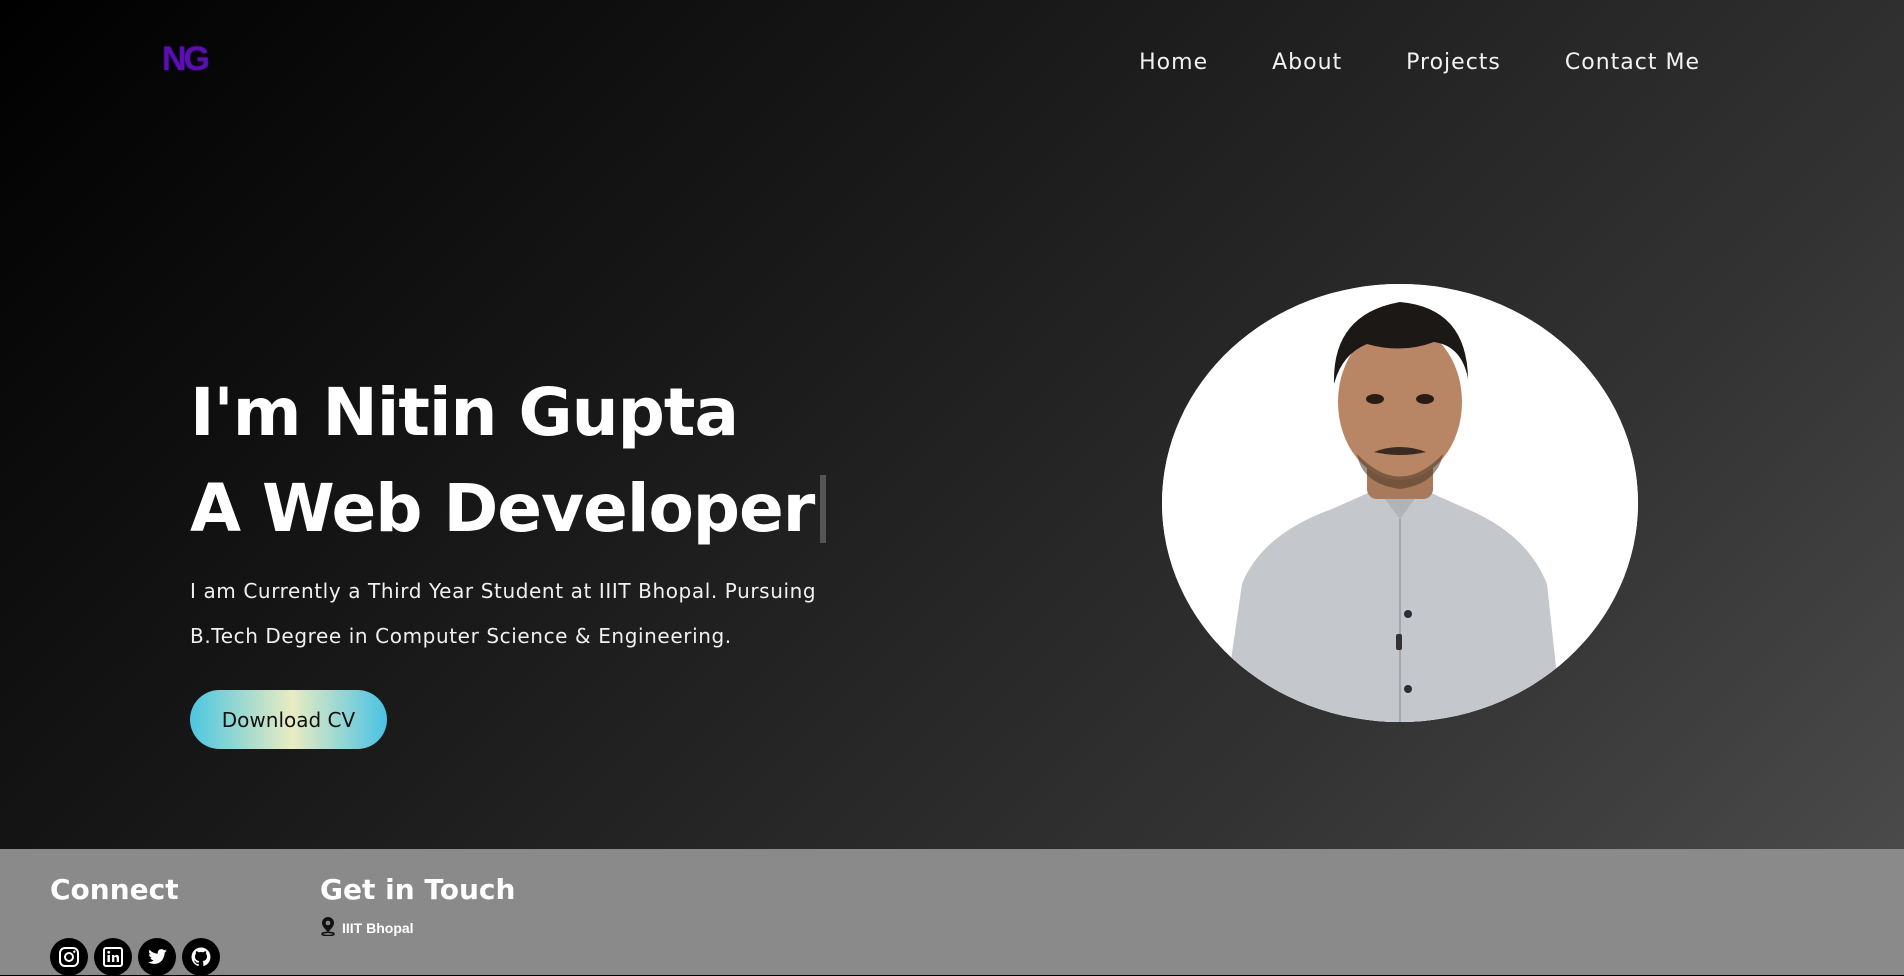 The width and height of the screenshot is (1904, 976). Describe the element at coordinates (135, 957) in the screenshot. I see `social-links` at that location.